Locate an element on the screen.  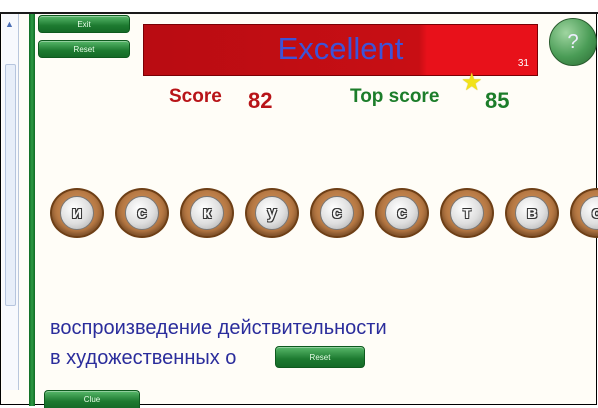
letter-ball: т is located at coordinates (467, 213).